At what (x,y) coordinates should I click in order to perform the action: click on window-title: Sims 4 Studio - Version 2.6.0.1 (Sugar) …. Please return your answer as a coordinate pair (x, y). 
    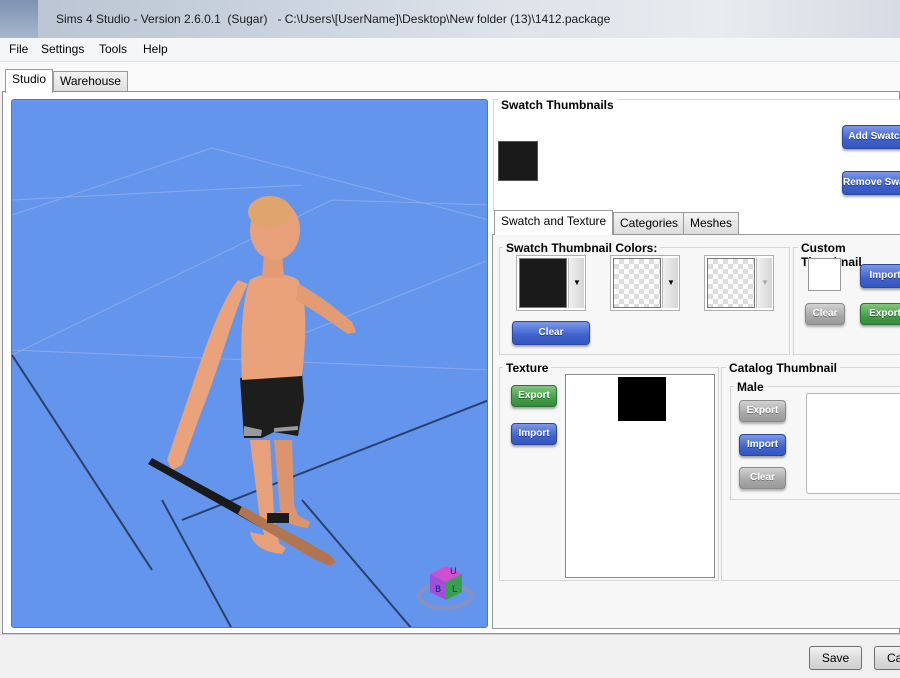
    Looking at the image, I should click on (333, 19).